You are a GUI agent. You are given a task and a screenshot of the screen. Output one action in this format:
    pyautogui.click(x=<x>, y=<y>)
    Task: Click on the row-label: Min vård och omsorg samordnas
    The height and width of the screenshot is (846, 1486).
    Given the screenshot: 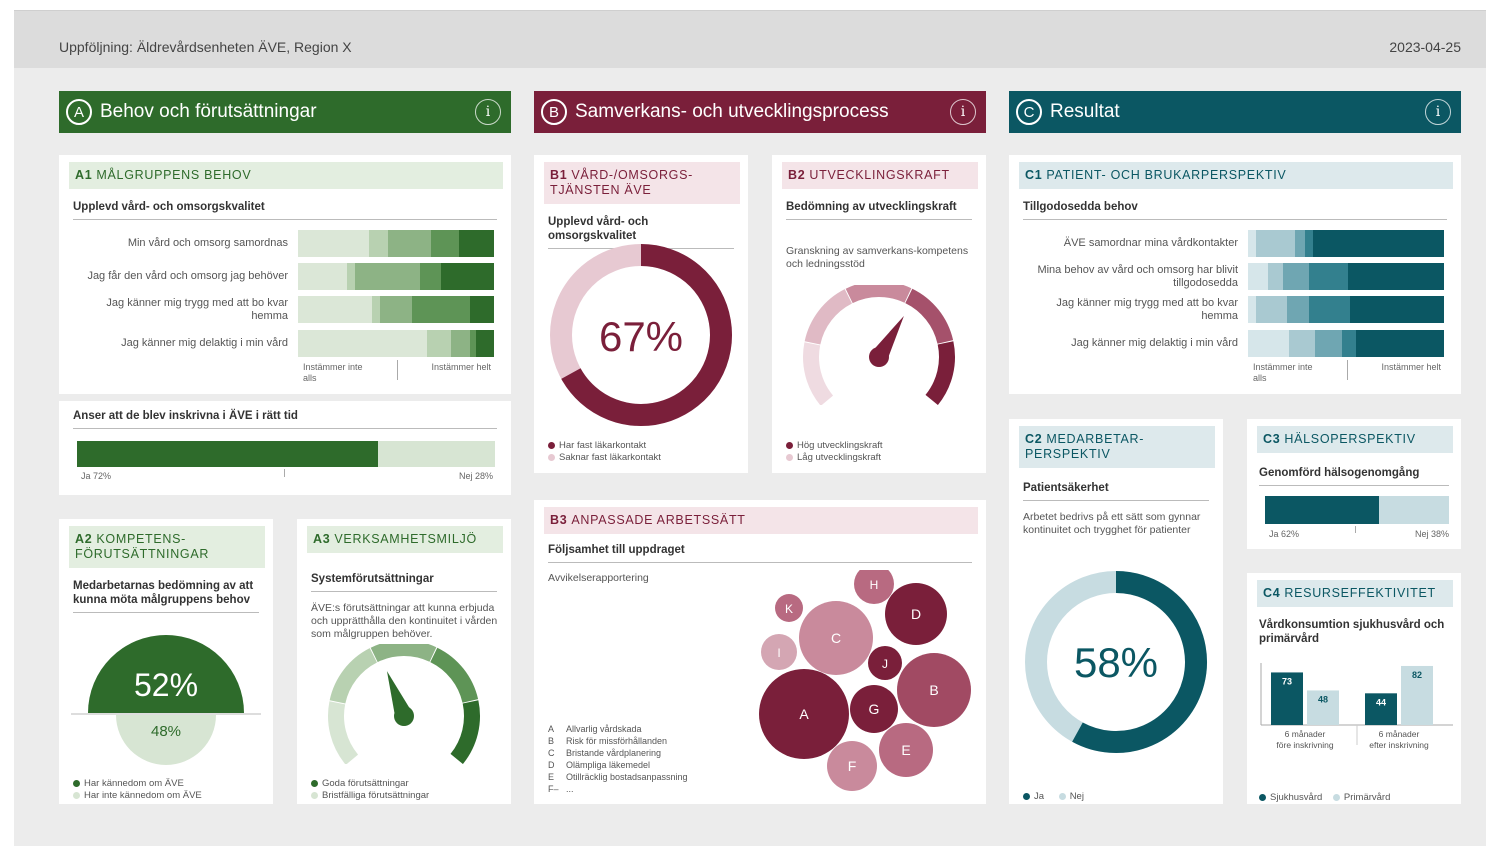 What is the action you would take?
    pyautogui.click(x=207, y=243)
    